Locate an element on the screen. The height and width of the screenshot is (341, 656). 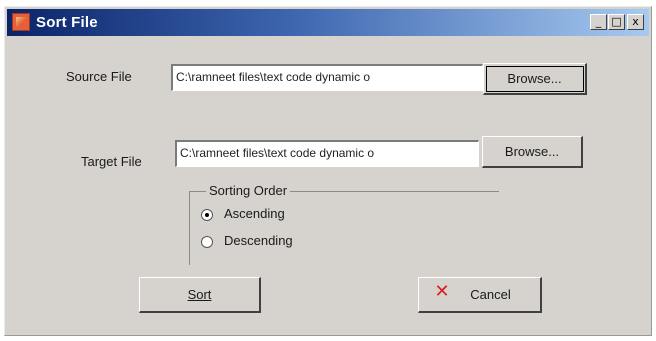
sort-button-label: Sort is located at coordinates (199, 294).